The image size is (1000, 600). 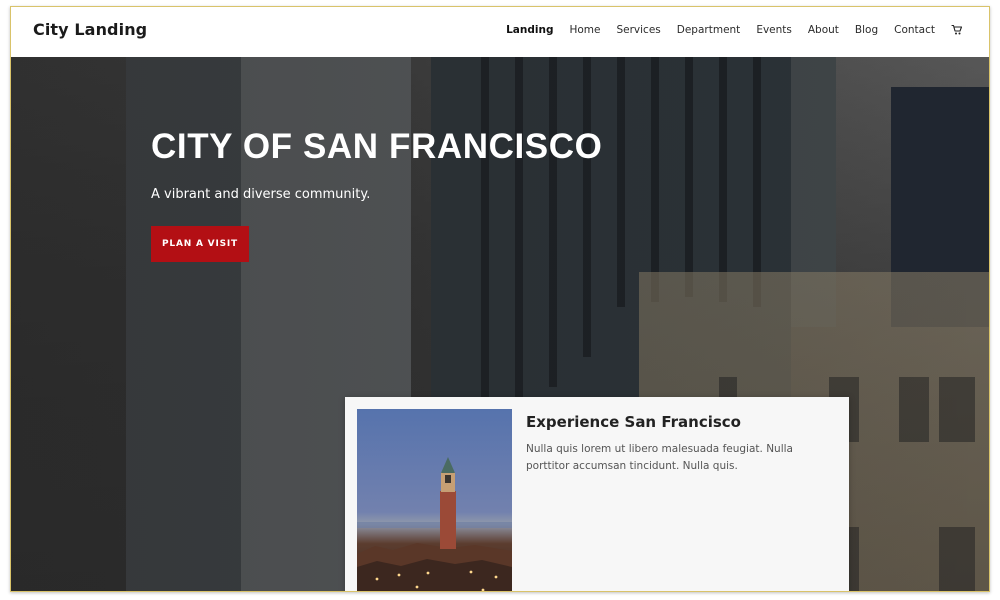 What do you see at coordinates (774, 30) in the screenshot?
I see `nav-events: Events` at bounding box center [774, 30].